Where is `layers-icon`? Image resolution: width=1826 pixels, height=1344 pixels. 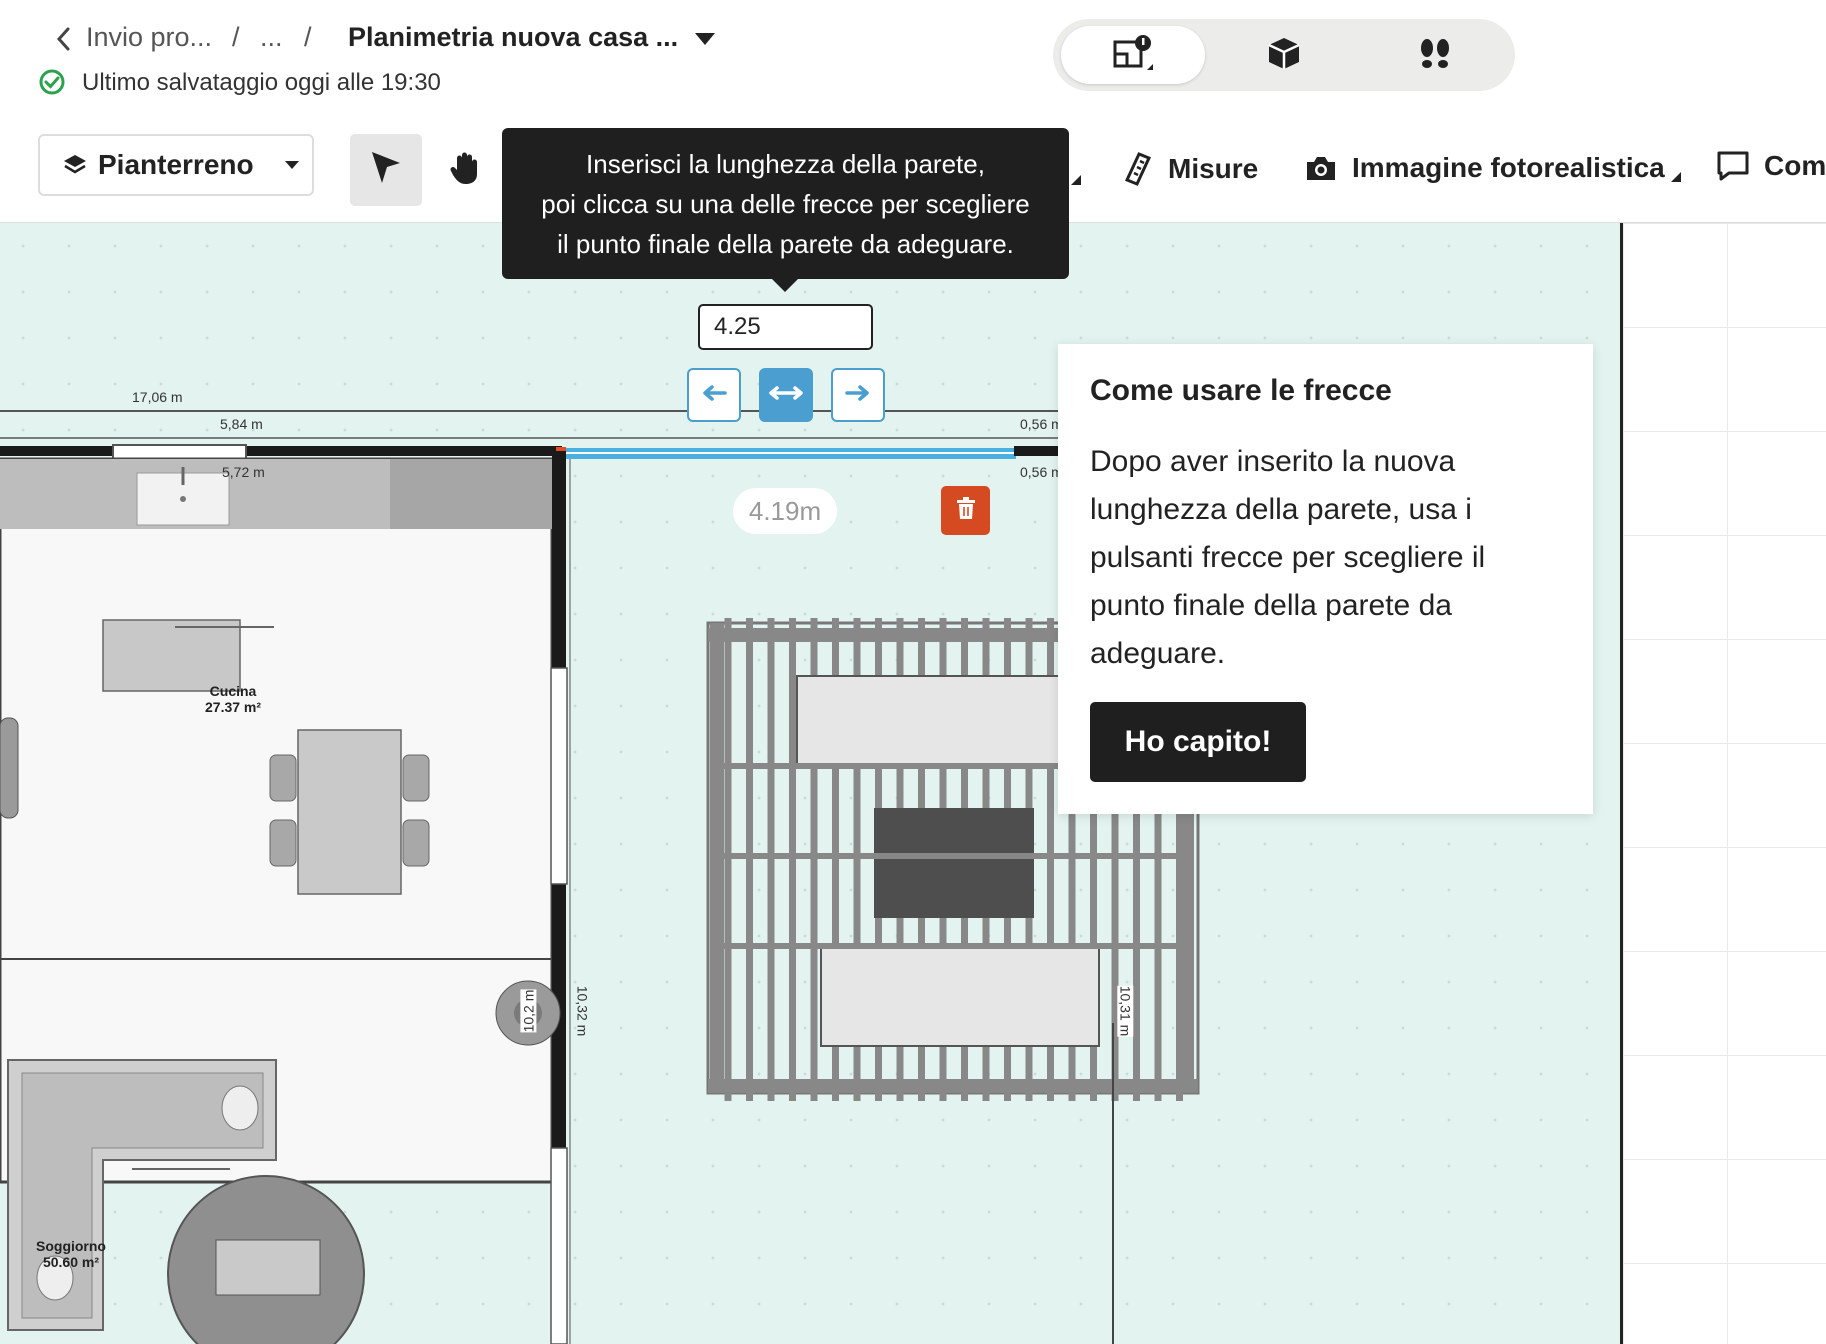
layers-icon is located at coordinates (75, 165).